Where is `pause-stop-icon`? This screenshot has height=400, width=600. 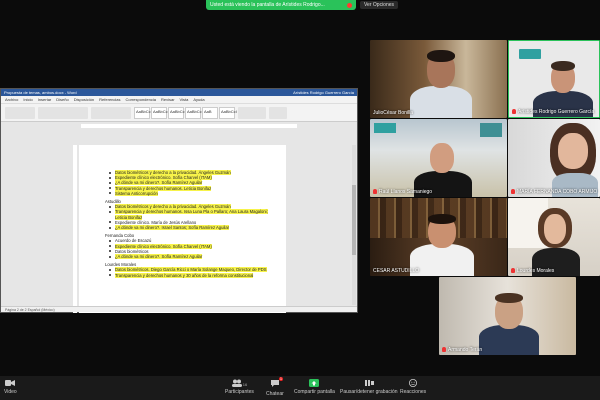
pause-stop-icon is located at coordinates (369, 383).